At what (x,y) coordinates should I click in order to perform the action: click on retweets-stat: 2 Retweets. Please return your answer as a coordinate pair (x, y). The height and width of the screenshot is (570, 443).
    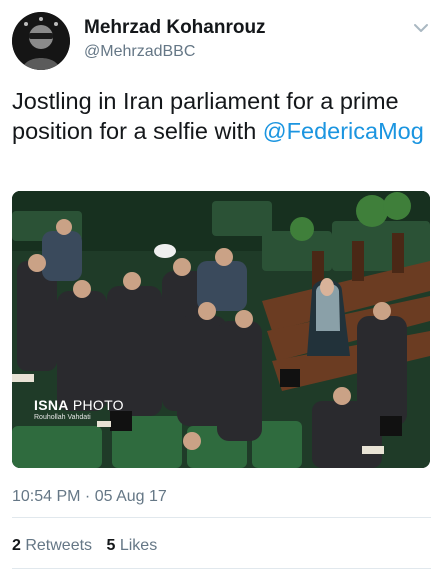
    Looking at the image, I should click on (52, 545).